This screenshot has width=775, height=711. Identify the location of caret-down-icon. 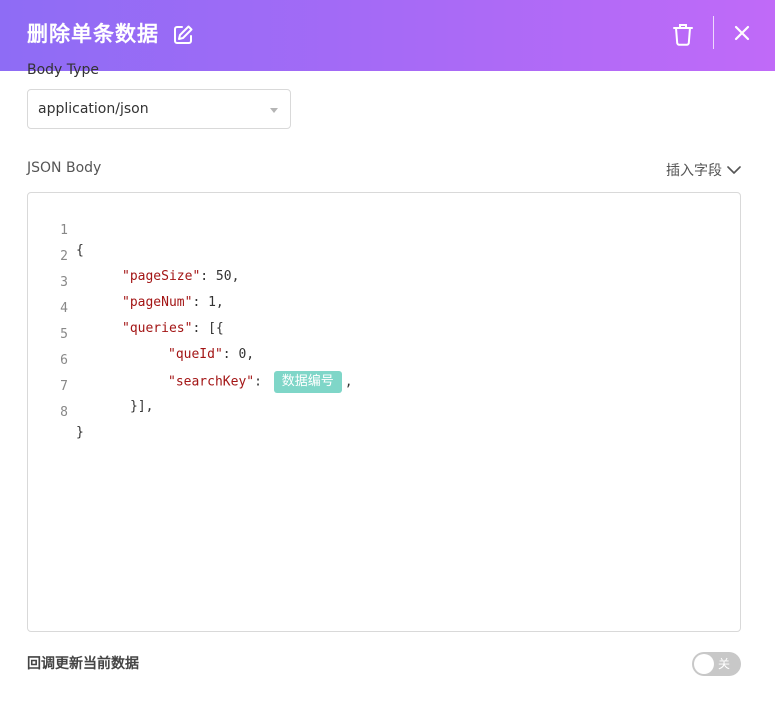
(274, 110).